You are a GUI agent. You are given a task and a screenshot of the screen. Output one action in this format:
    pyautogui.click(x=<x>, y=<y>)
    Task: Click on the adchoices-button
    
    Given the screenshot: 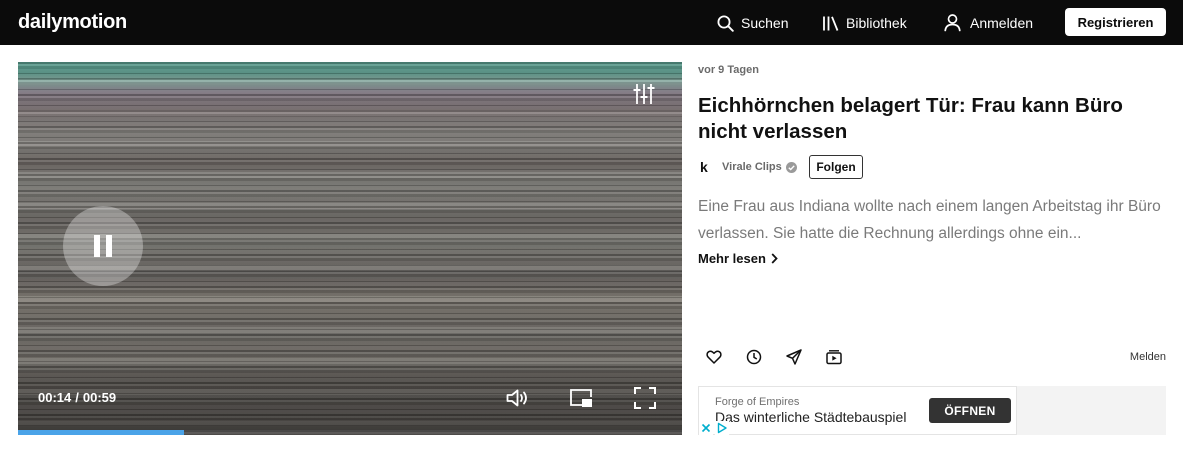 What is the action you would take?
    pyautogui.click(x=722, y=428)
    